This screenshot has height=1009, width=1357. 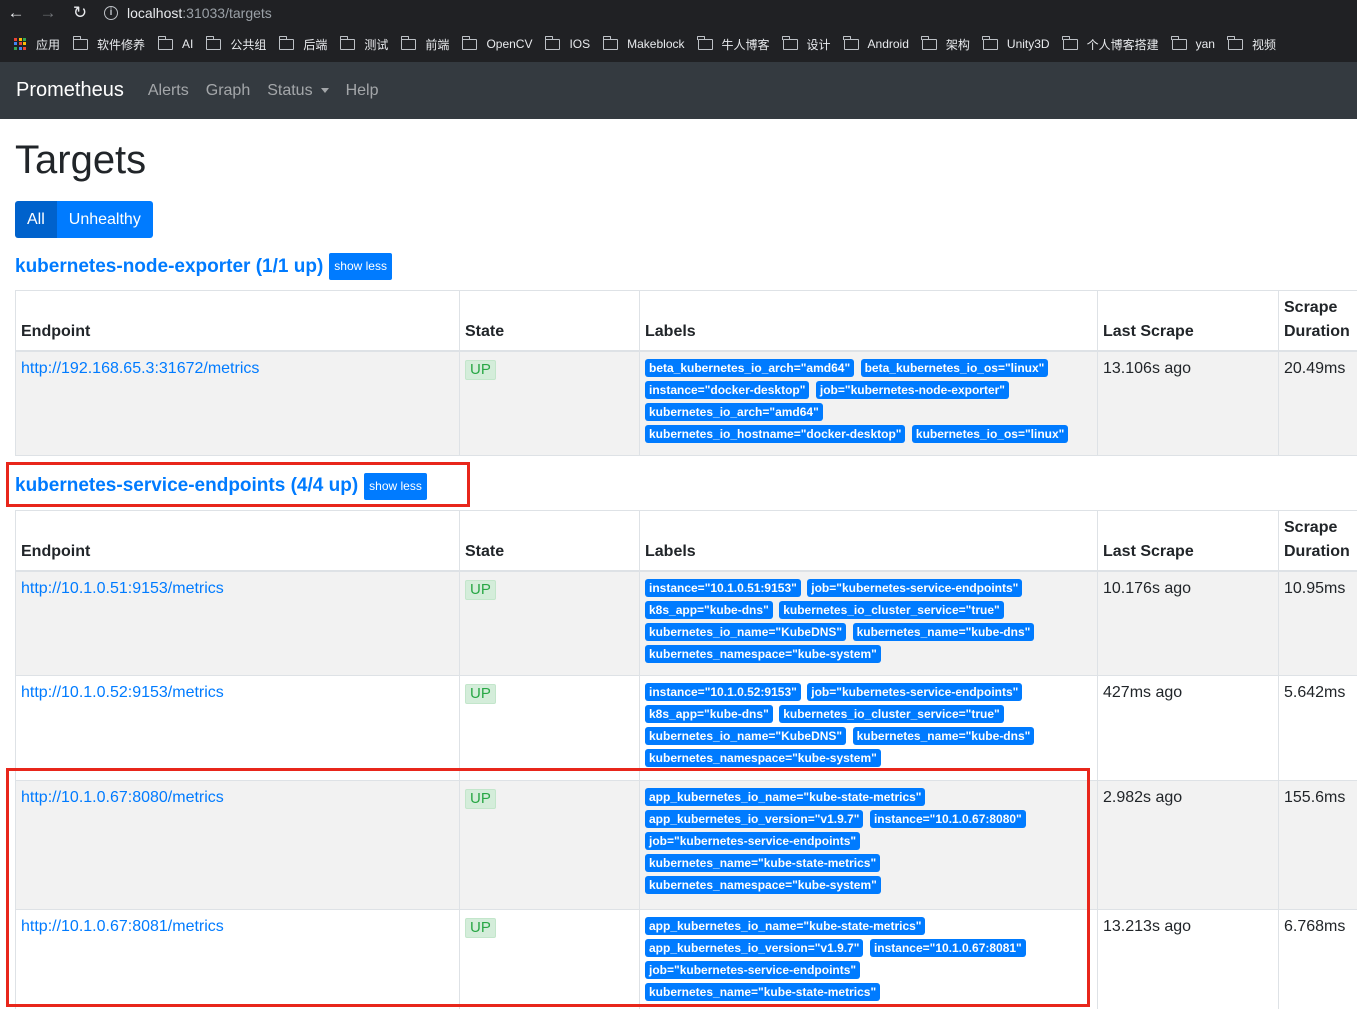 I want to click on endpoint-link: http://192.168.65.3:31672/metrics, so click(x=140, y=368).